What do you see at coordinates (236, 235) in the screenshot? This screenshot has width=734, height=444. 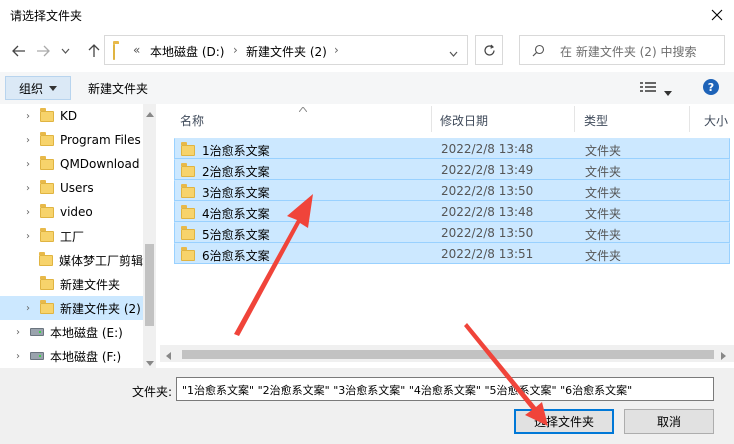 I see `file-name: 5治愈系文案` at bounding box center [236, 235].